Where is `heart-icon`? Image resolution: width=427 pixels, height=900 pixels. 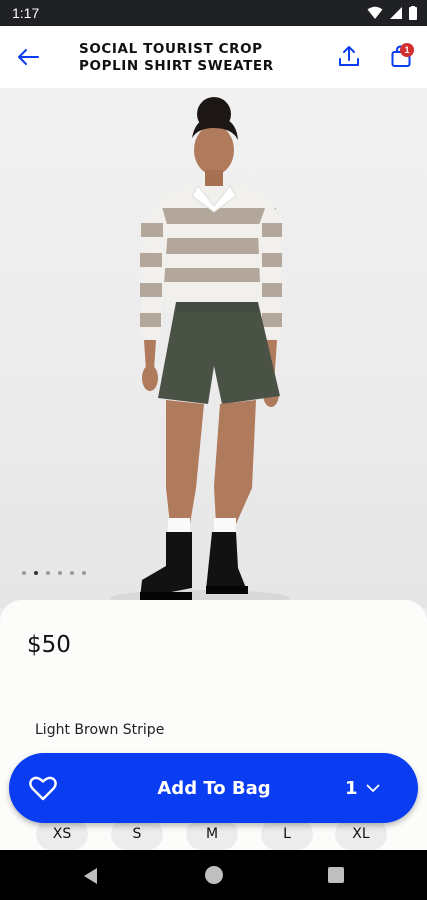 heart-icon is located at coordinates (43, 788).